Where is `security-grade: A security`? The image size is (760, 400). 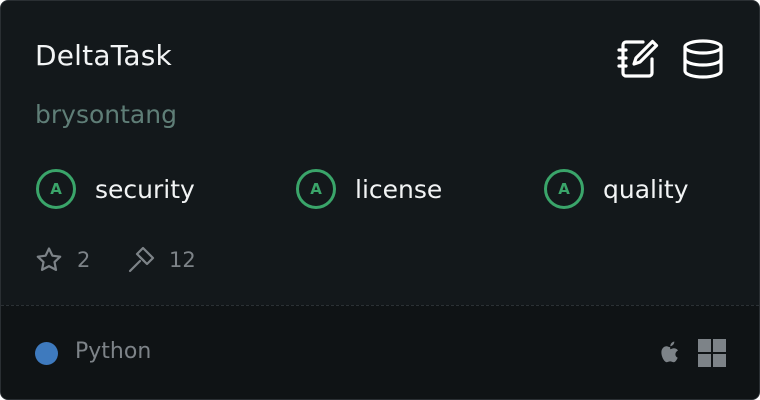 security-grade: A security is located at coordinates (115, 189).